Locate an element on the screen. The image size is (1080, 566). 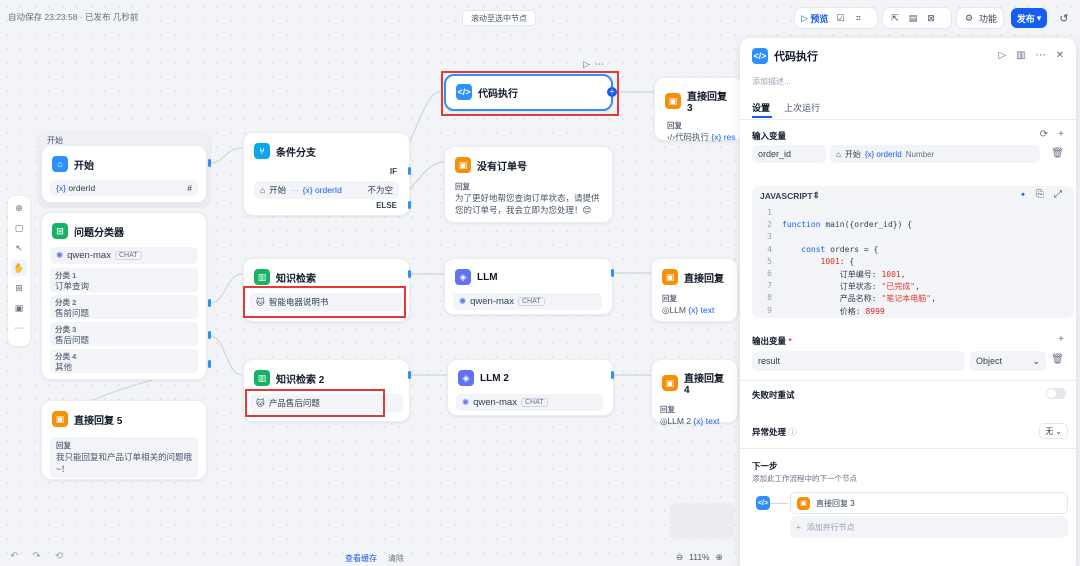
note-icon: ▢ is located at coordinates (19, 228).